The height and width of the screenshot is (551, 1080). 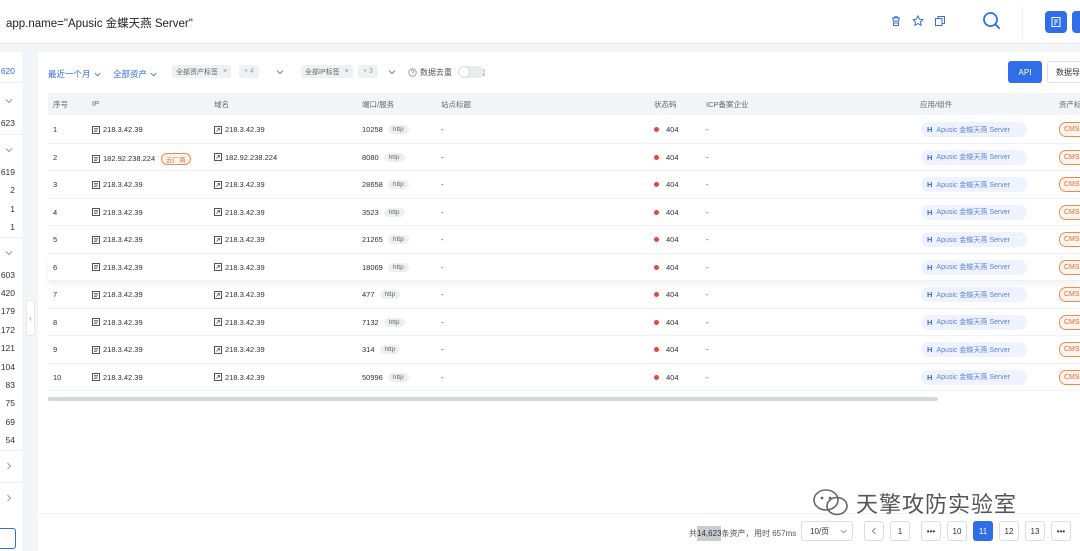 I want to click on col-port: 端口/服务, so click(x=378, y=104).